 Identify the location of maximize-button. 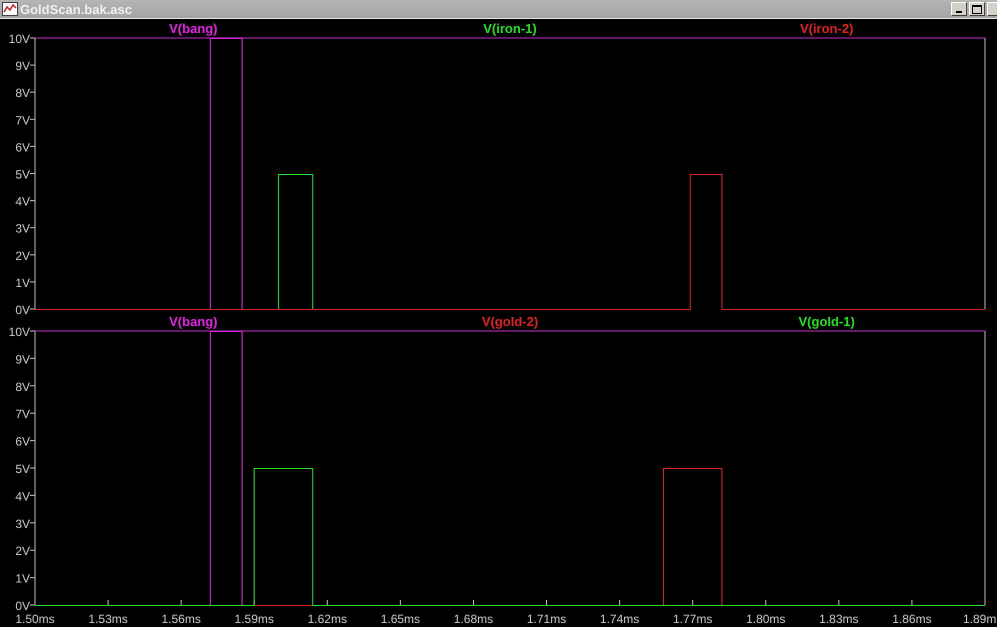
(977, 9).